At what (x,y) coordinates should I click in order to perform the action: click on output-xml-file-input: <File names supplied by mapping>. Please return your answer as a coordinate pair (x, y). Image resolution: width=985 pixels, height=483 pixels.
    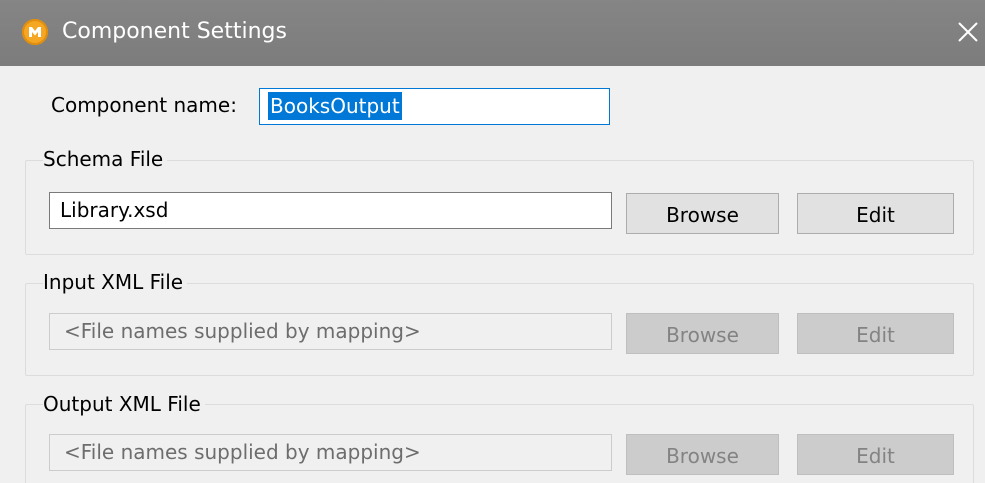
    Looking at the image, I should click on (330, 452).